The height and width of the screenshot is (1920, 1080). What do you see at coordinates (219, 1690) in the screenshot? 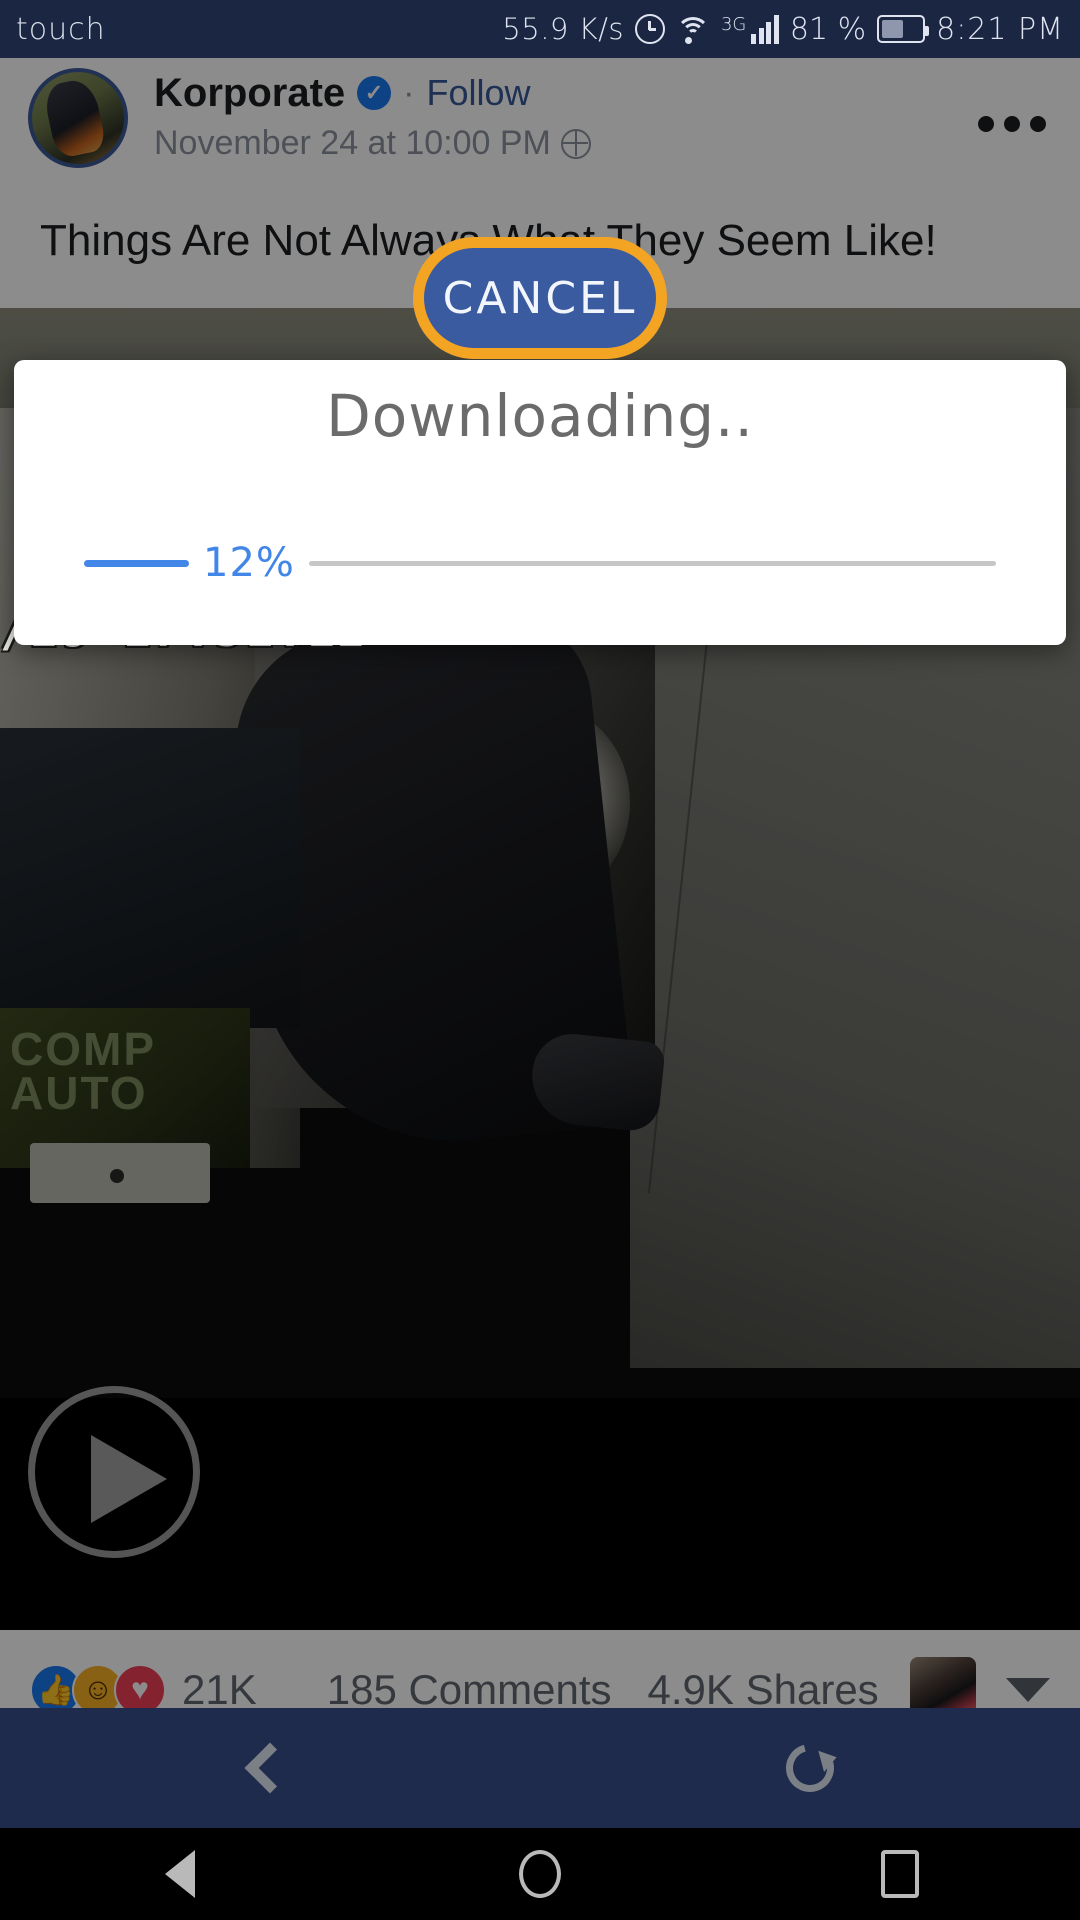
I see `reaction-count: 21K` at bounding box center [219, 1690].